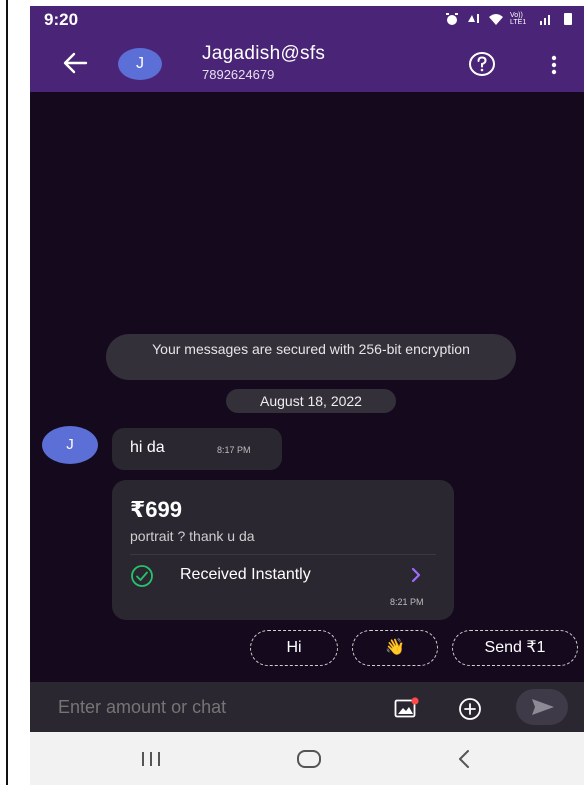 This screenshot has height=785, width=584. I want to click on contact-name: Jagadish@sfs, so click(263, 54).